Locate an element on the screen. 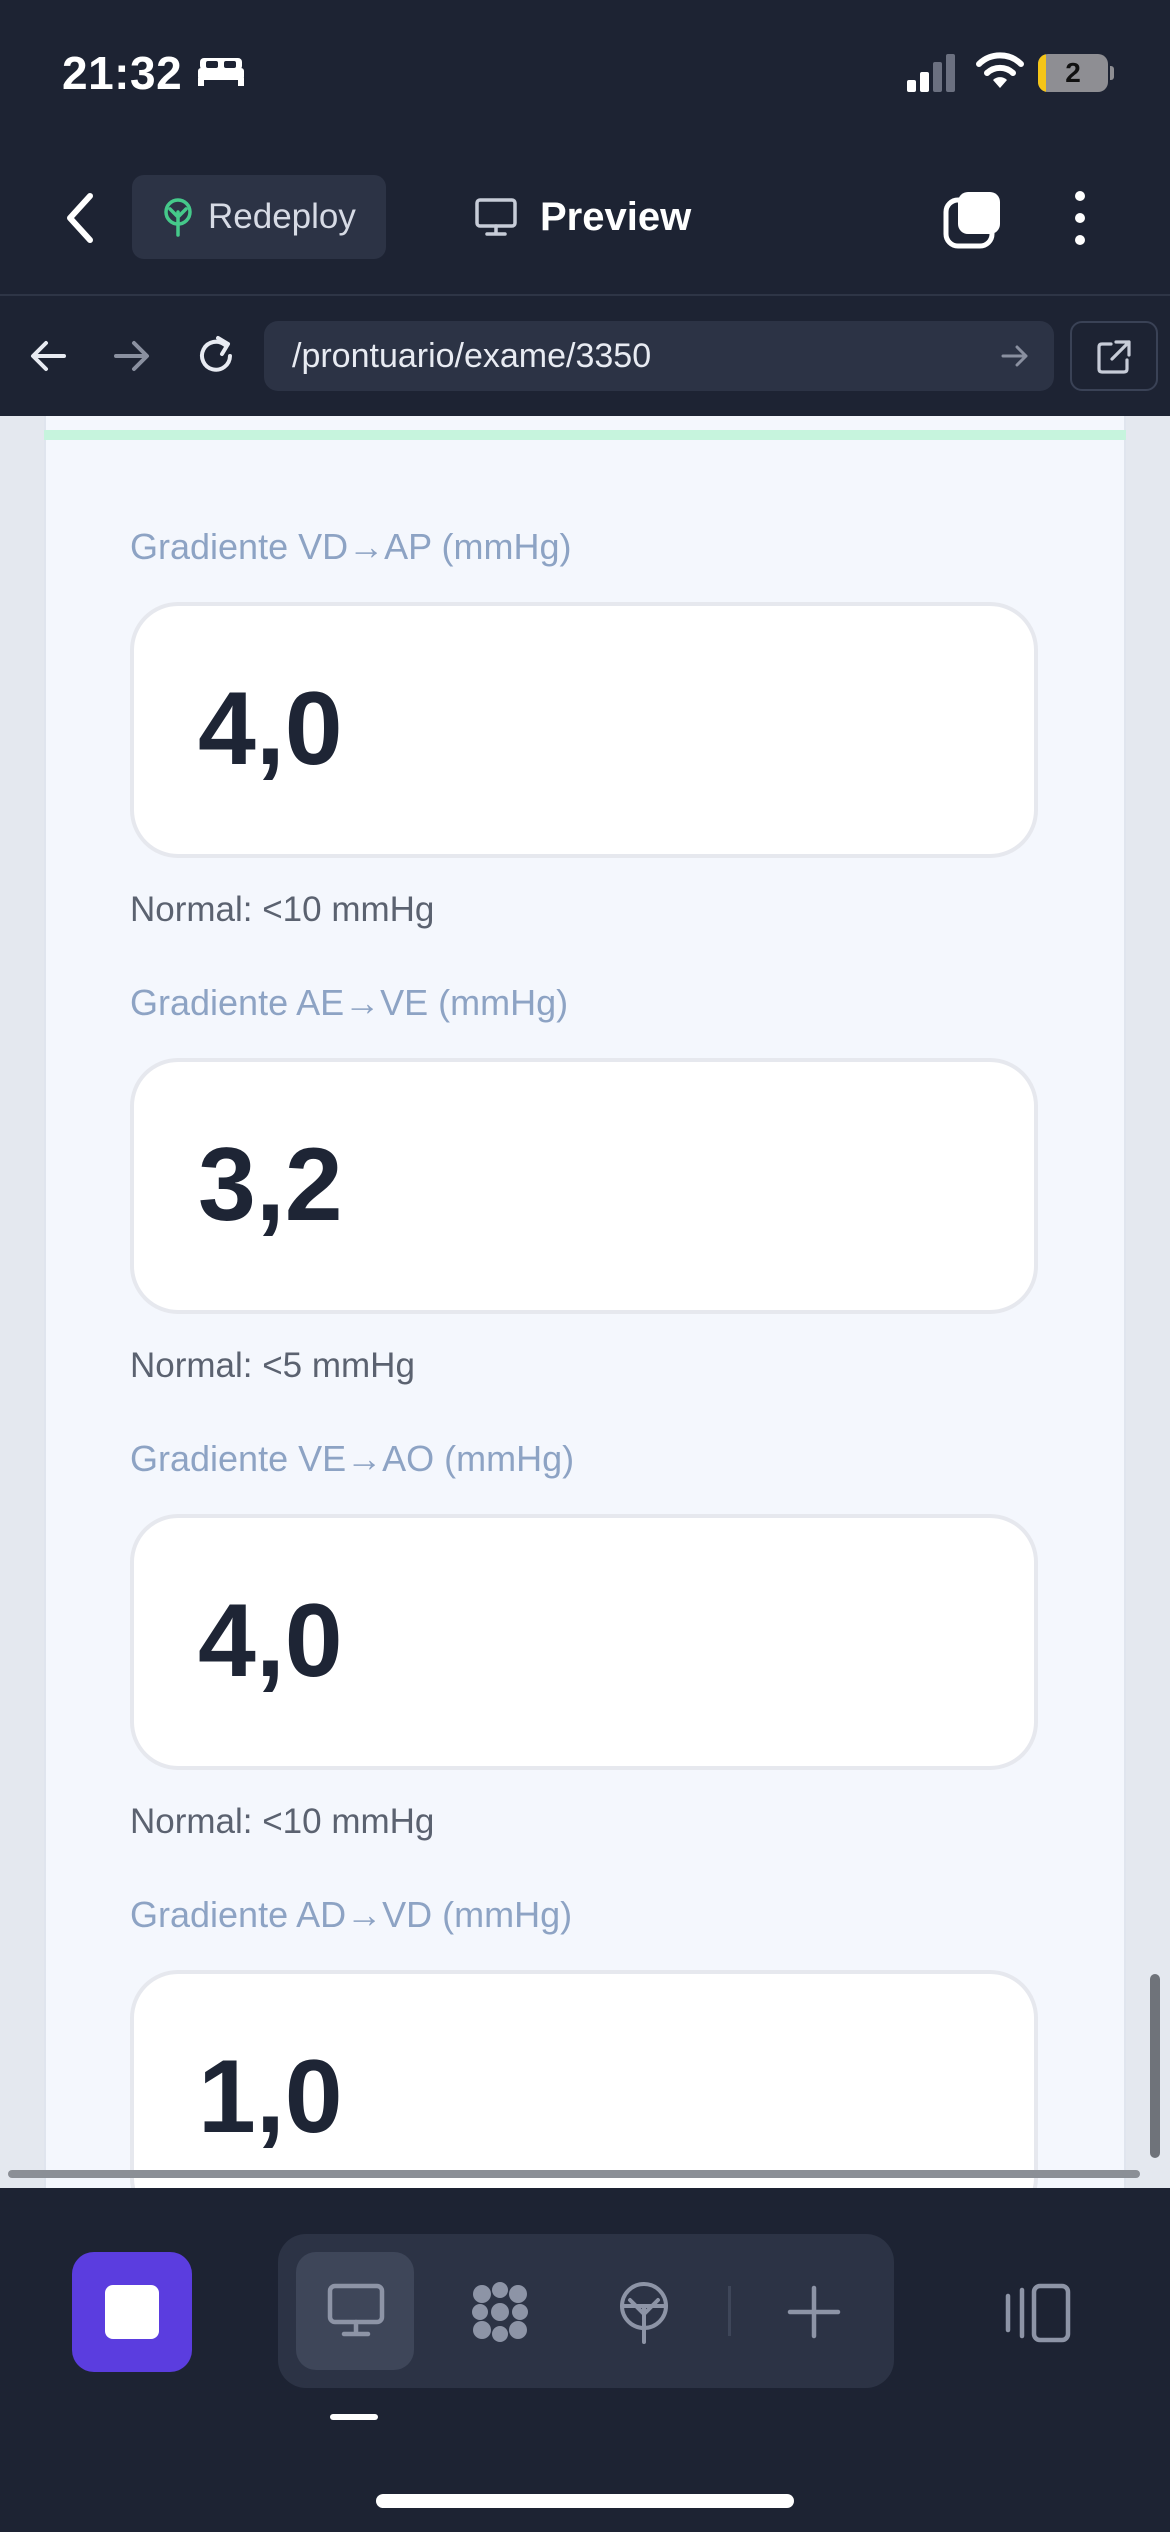 This screenshot has height=2532, width=1170. active-mode-indicator is located at coordinates (354, 2417).